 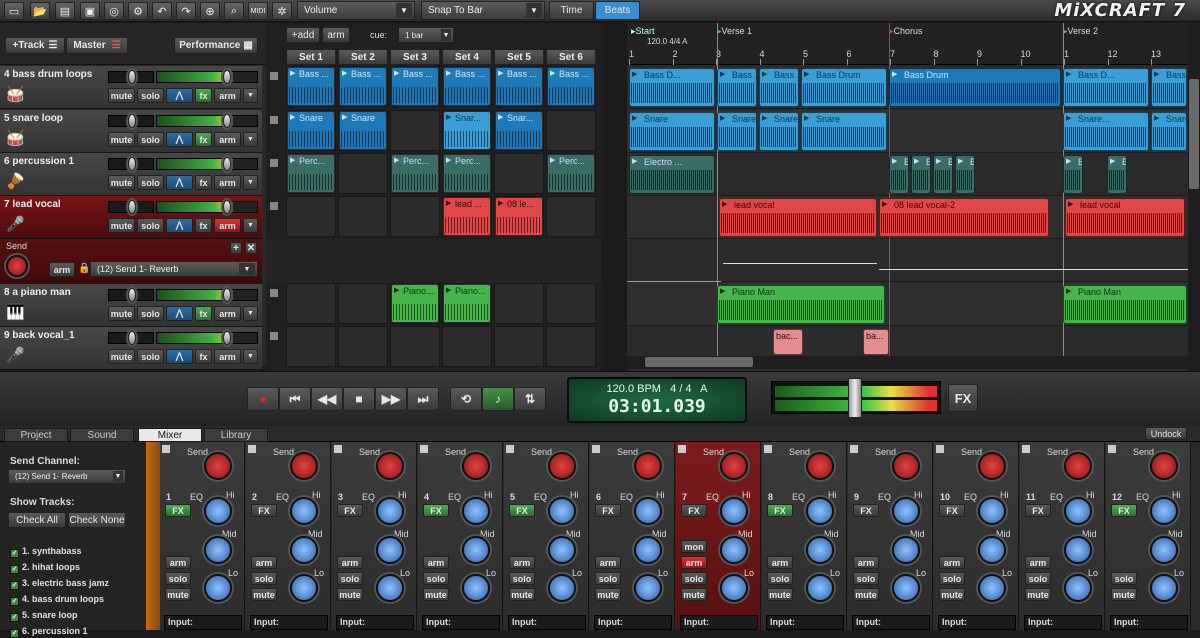 I want to click on grid-clip: ▶ Snare, so click(x=311, y=130).